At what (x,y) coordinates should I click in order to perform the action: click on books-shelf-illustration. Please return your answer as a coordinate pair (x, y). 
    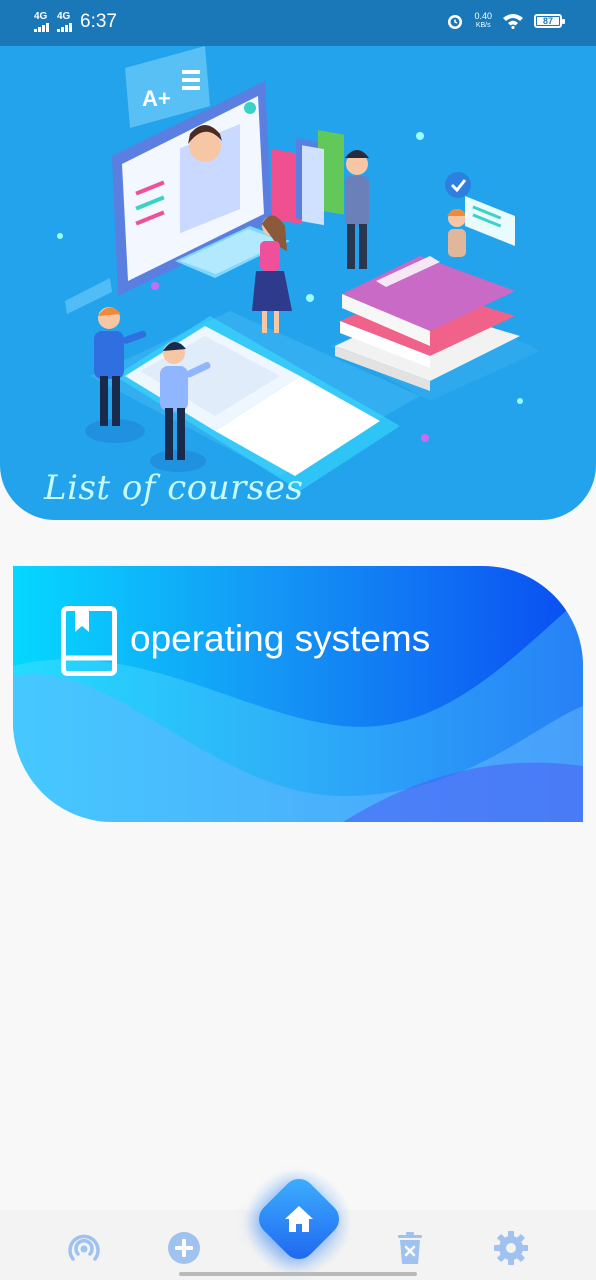
    Looking at the image, I should click on (308, 178).